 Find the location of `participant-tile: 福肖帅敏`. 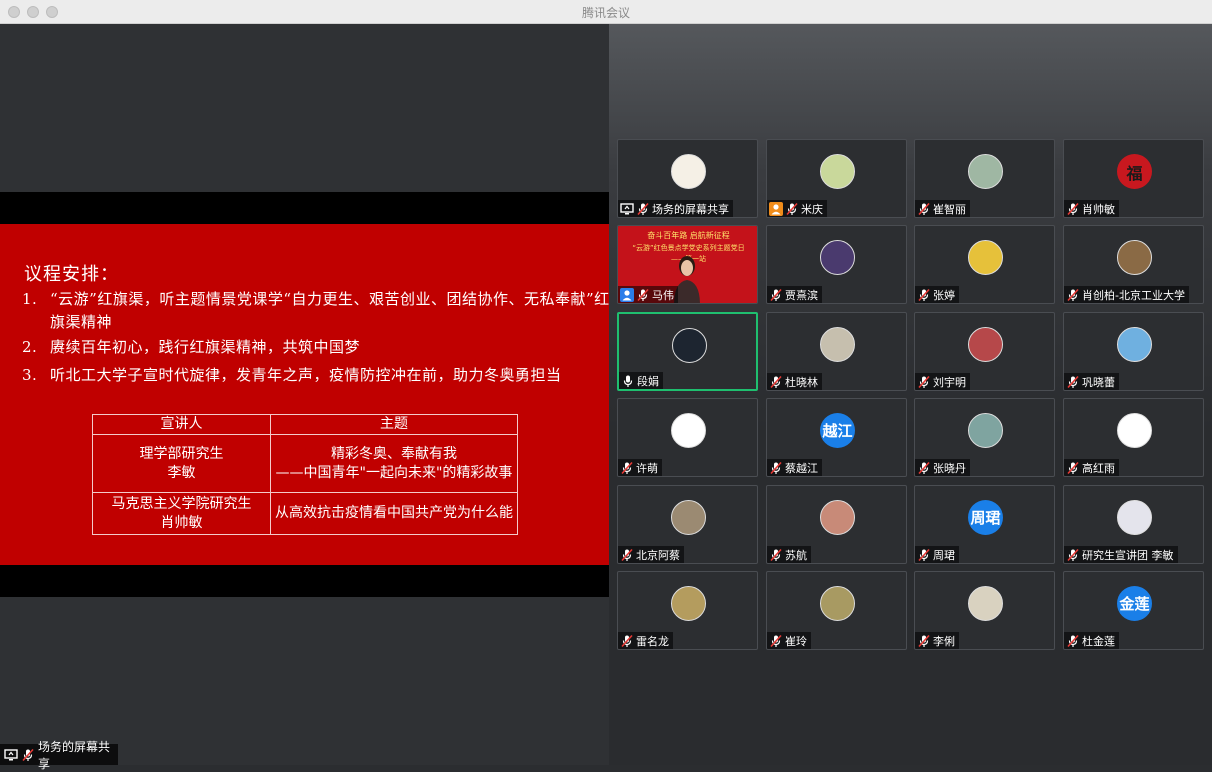

participant-tile: 福肖帅敏 is located at coordinates (1133, 178).